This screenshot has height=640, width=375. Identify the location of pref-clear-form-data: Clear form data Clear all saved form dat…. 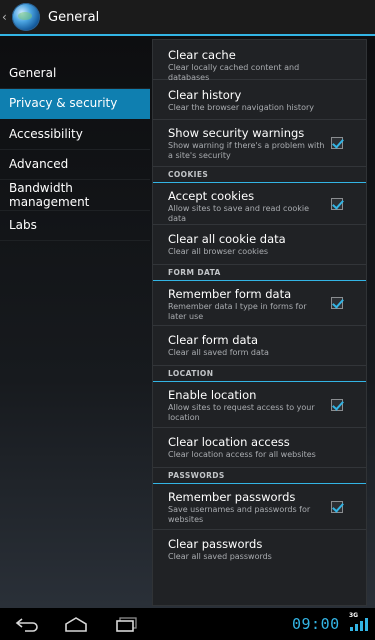
(259, 346).